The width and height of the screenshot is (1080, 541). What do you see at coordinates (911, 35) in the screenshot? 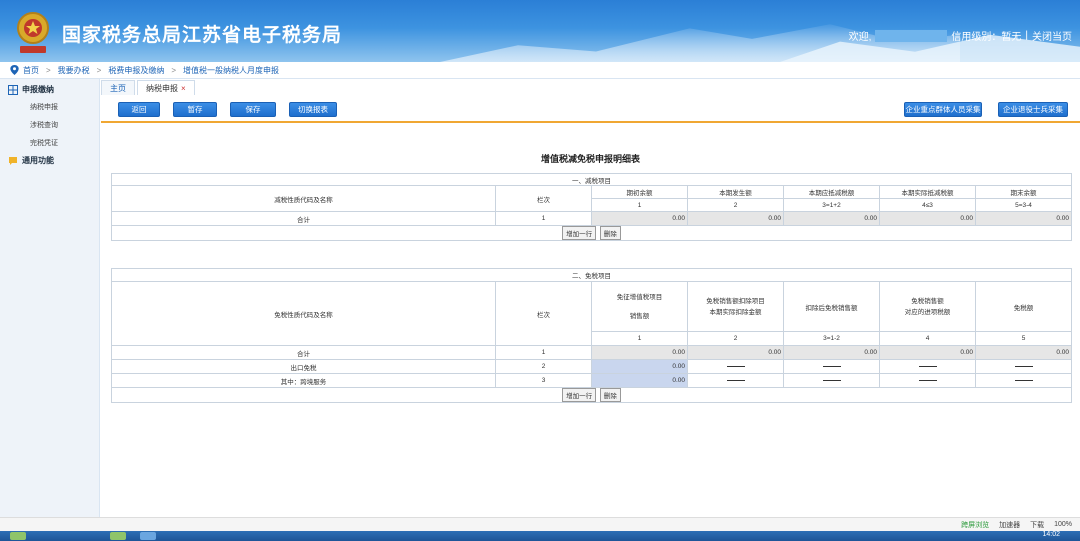
I see `username-redacted` at bounding box center [911, 35].